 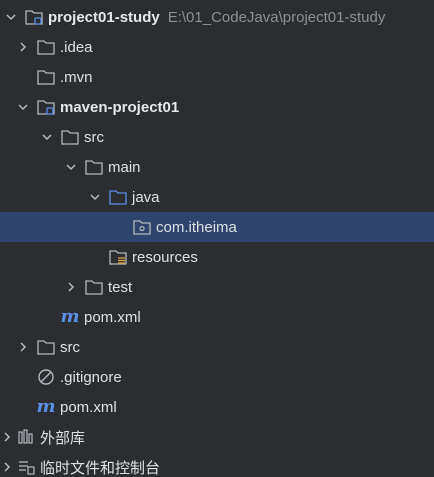 I want to click on project-root-label: project01-study, so click(x=104, y=17).